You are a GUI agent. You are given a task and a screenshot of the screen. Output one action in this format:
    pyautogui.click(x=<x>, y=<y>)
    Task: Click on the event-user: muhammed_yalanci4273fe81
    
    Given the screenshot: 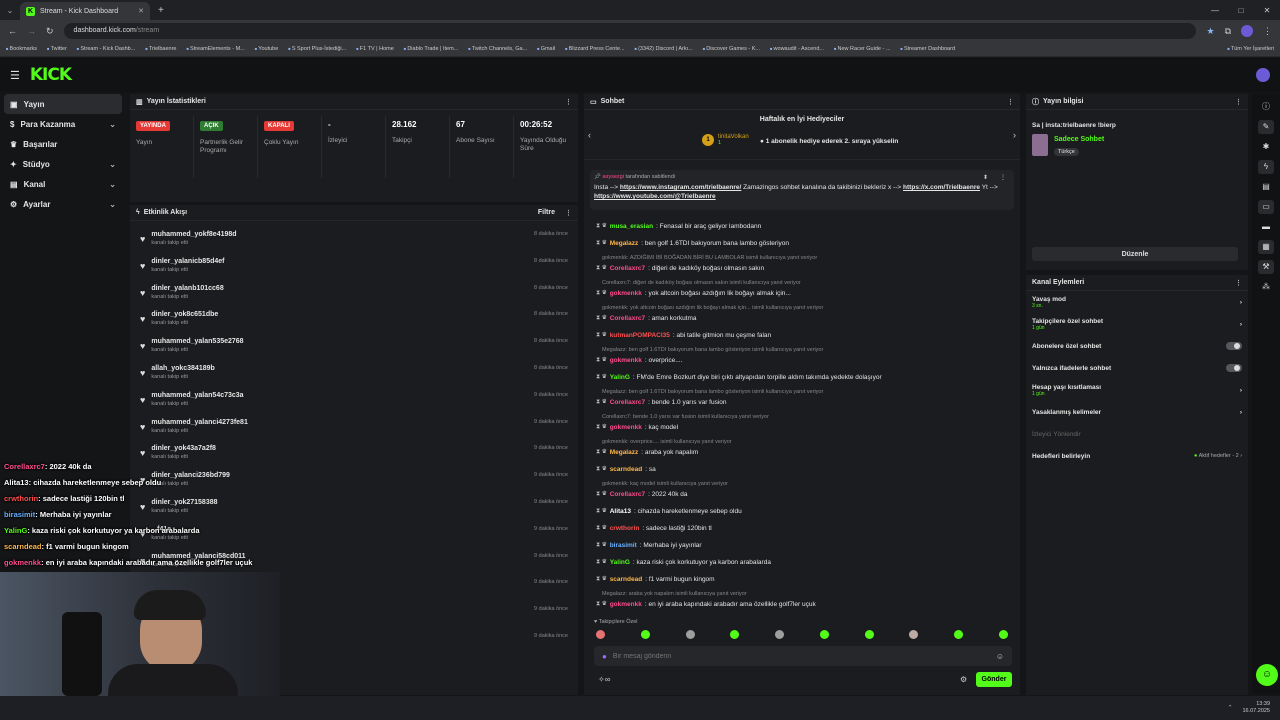 What is the action you would take?
    pyautogui.click(x=199, y=422)
    